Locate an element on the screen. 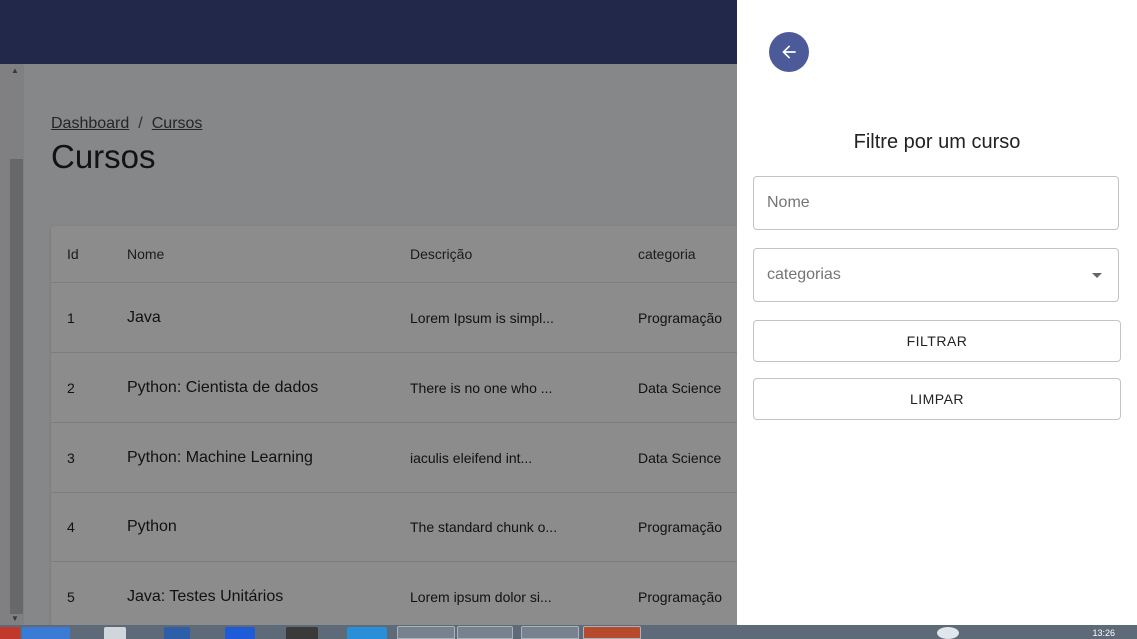 The height and width of the screenshot is (639, 1137). name-field is located at coordinates (936, 203).